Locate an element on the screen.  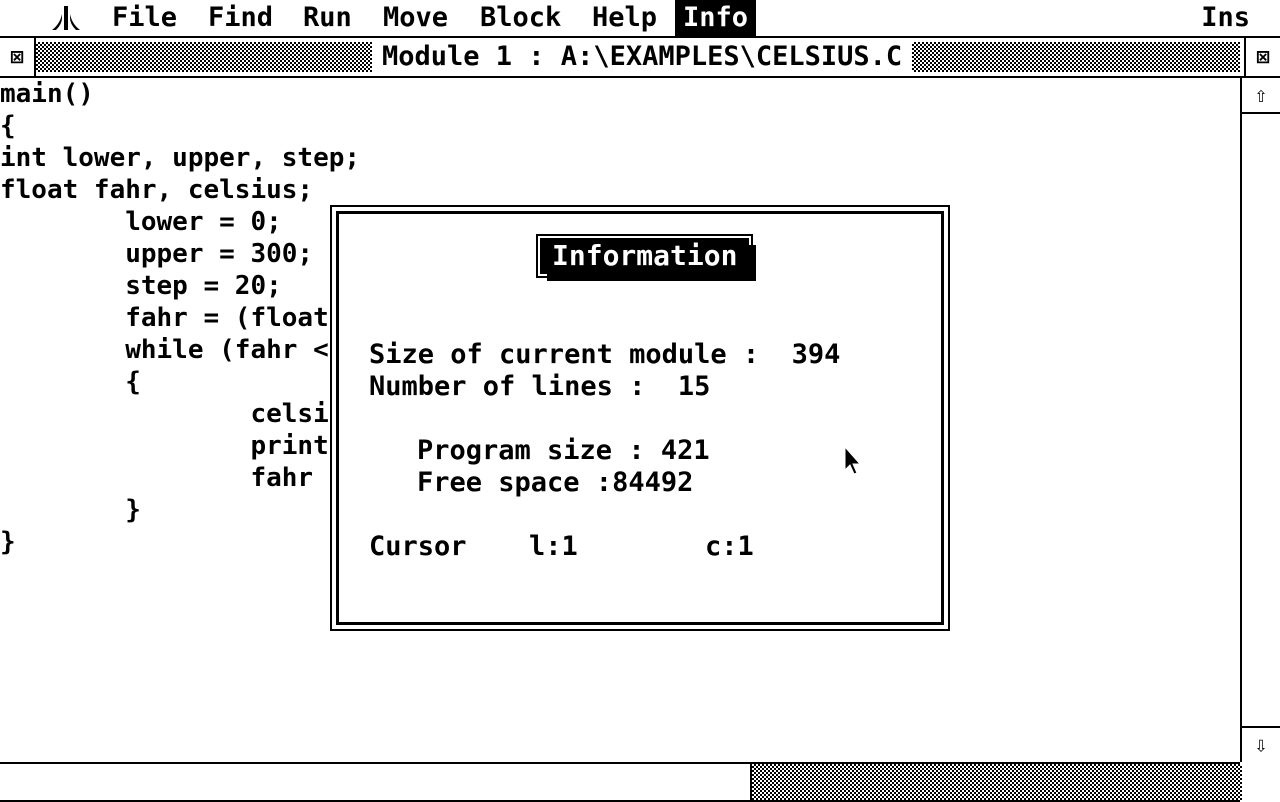
cursor-column-value: c:1 is located at coordinates (729, 546).